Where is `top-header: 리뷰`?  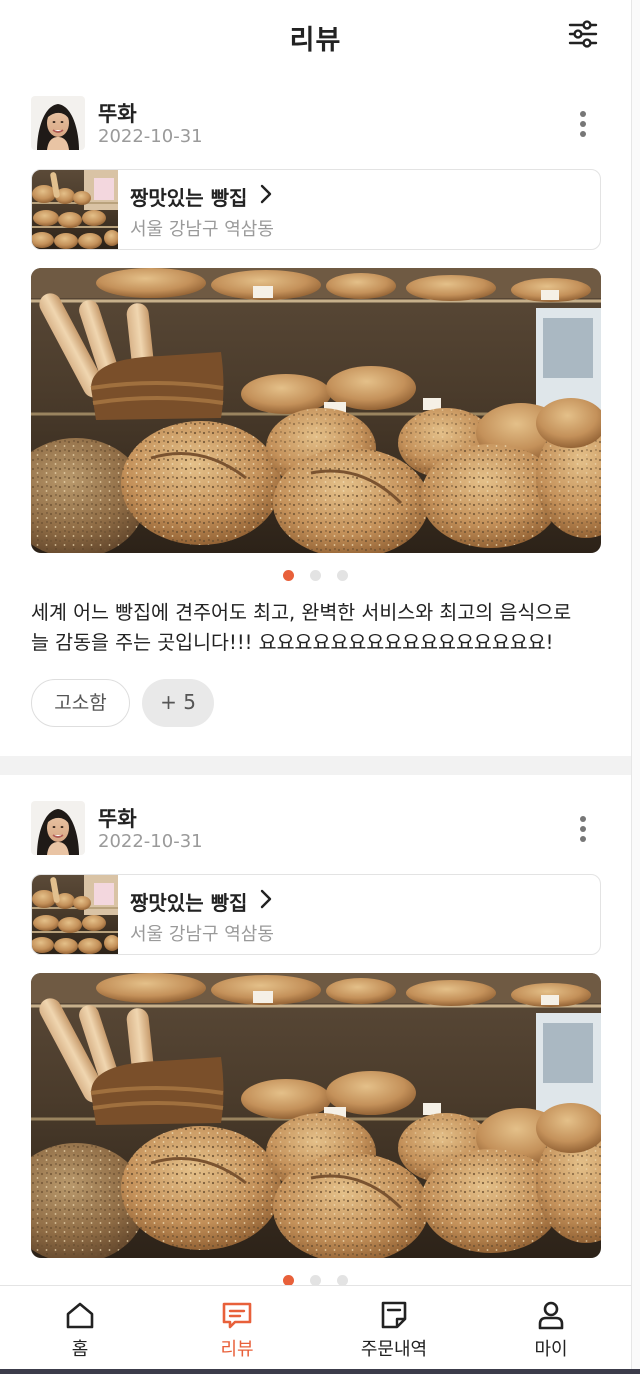
top-header: 리뷰 is located at coordinates (315, 35).